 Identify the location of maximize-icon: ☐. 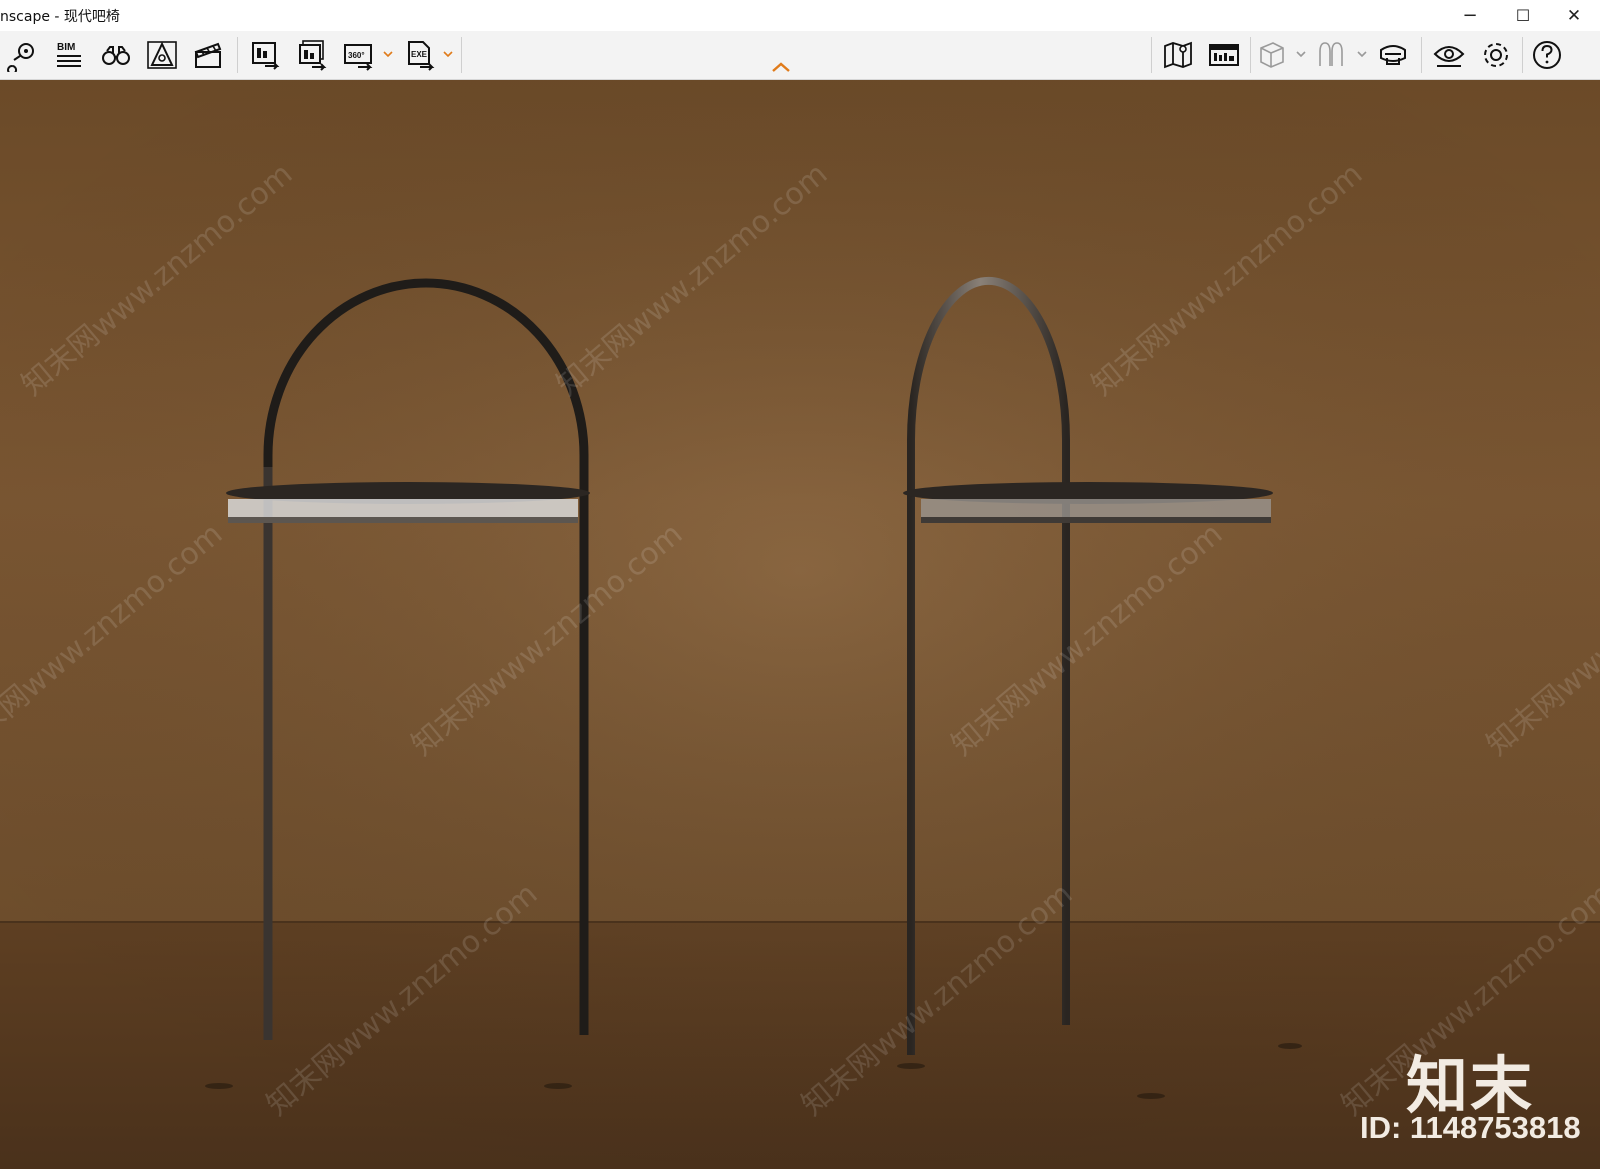
(1523, 15).